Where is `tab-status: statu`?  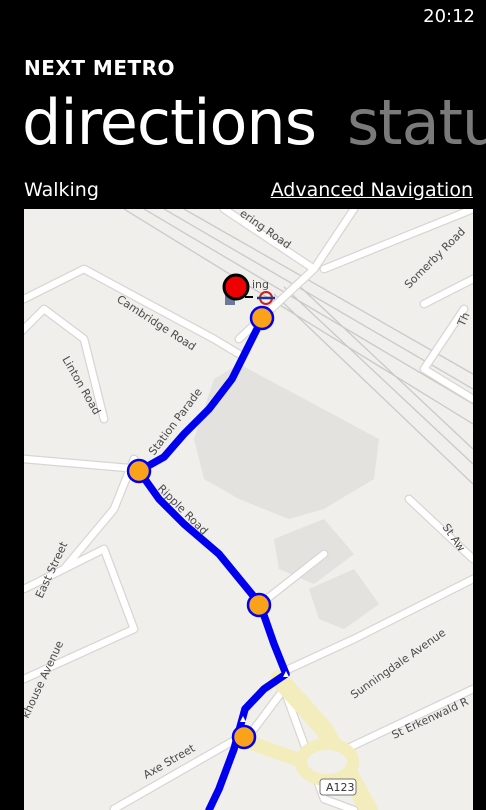 tab-status: statu is located at coordinates (416, 122).